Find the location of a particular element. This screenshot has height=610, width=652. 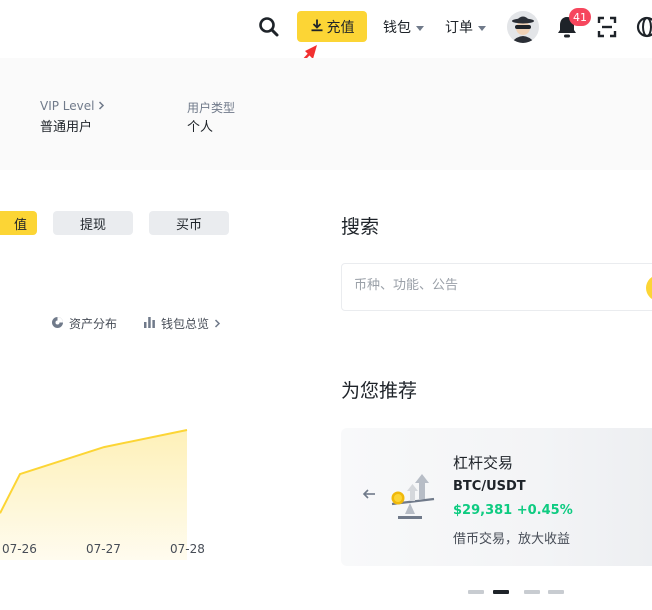

wallet-deposit-button: 值 is located at coordinates (18, 223).